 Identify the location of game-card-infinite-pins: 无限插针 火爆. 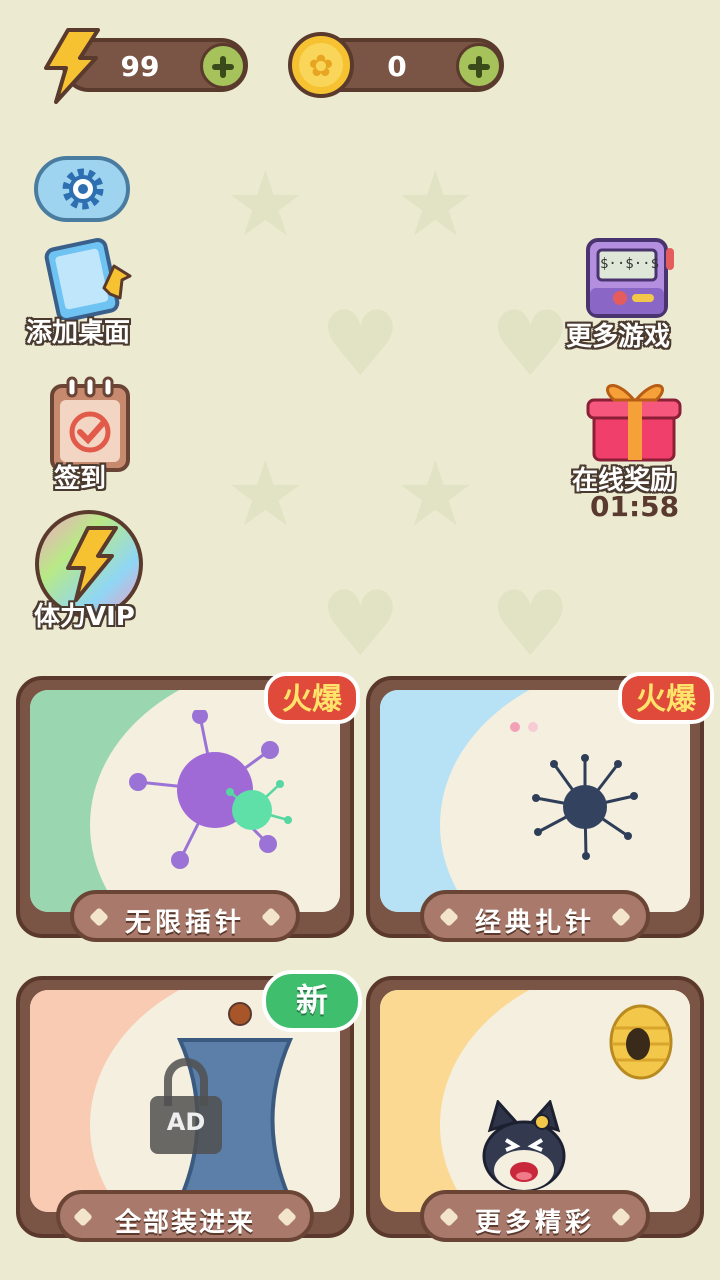
(188, 807).